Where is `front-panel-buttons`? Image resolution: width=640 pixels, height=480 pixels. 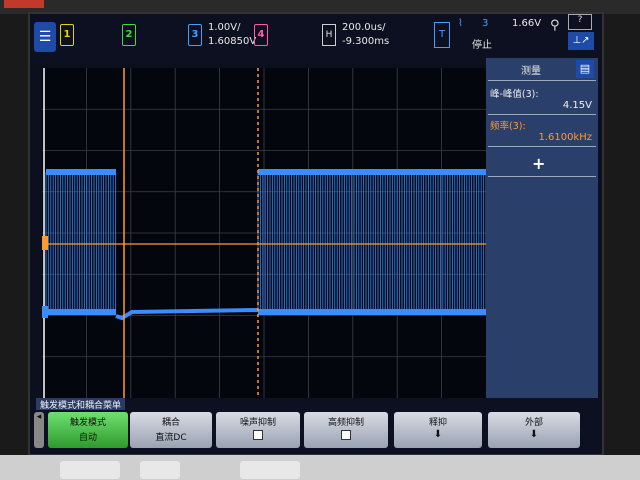
front-panel-buttons is located at coordinates (320, 467).